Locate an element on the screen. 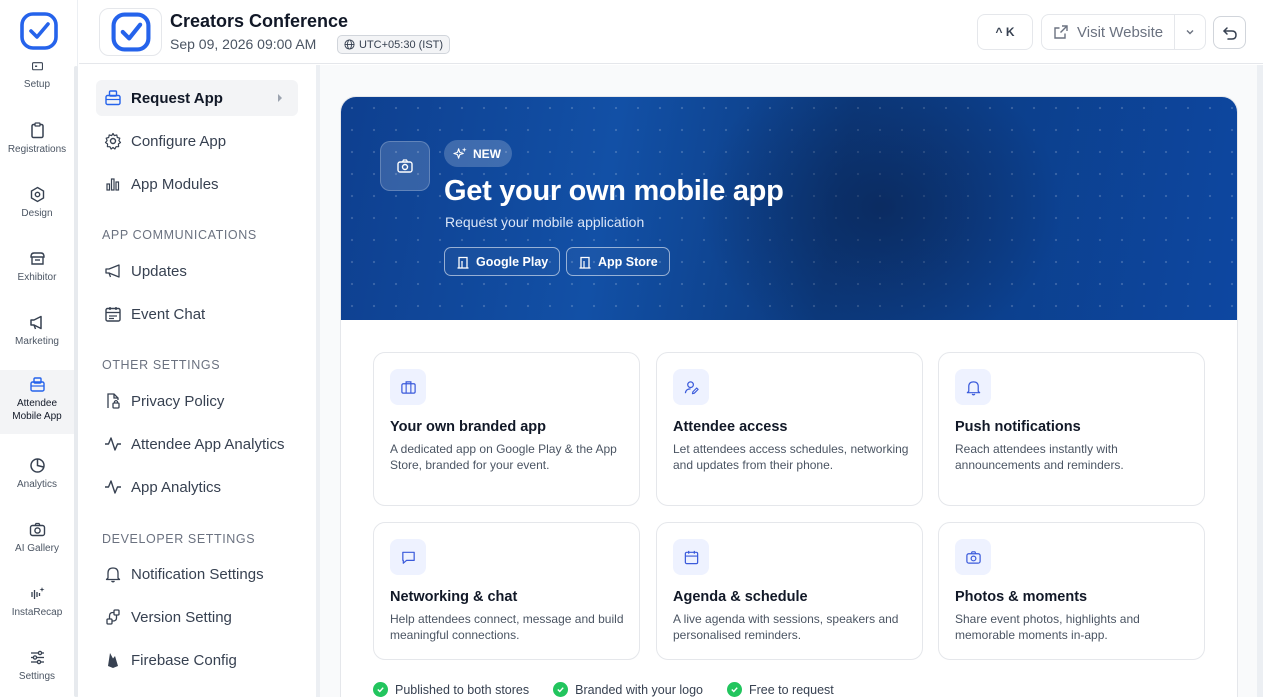 This screenshot has height=697, width=1263. google-play-label: Google Play is located at coordinates (512, 261).